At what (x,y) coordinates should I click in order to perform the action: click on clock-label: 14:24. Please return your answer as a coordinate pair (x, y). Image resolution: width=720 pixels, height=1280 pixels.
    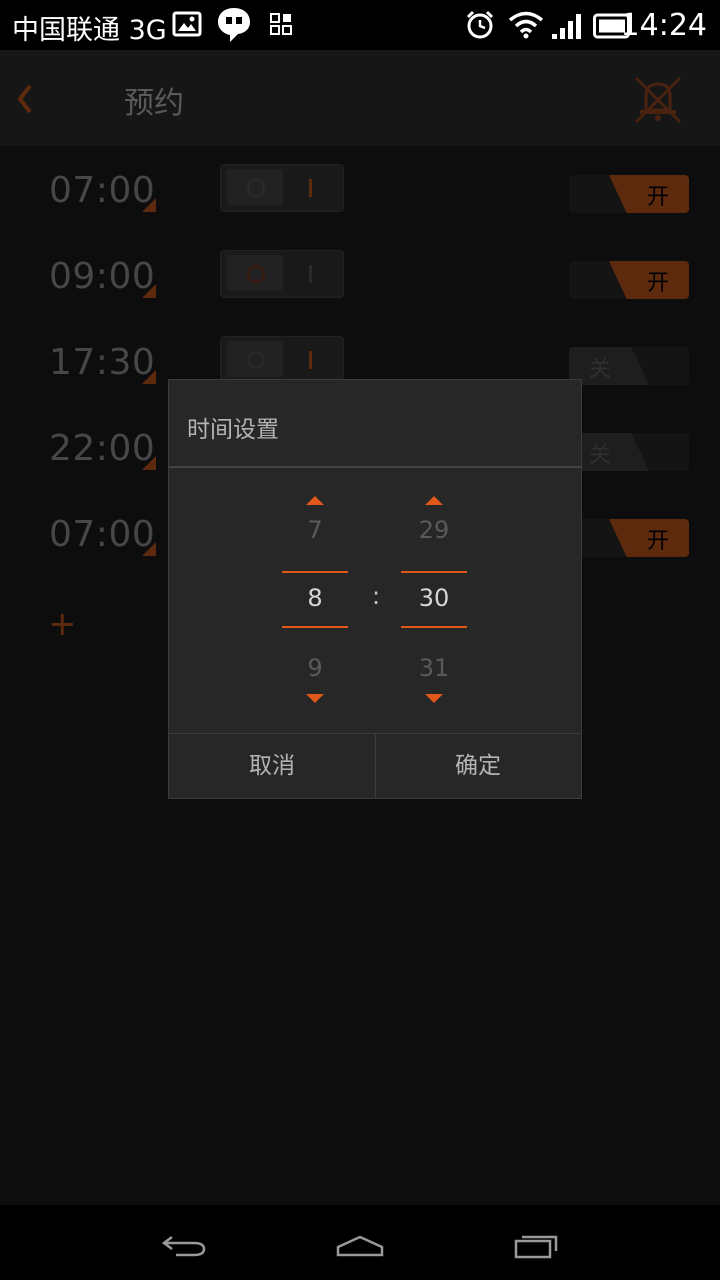
    Looking at the image, I should click on (663, 25).